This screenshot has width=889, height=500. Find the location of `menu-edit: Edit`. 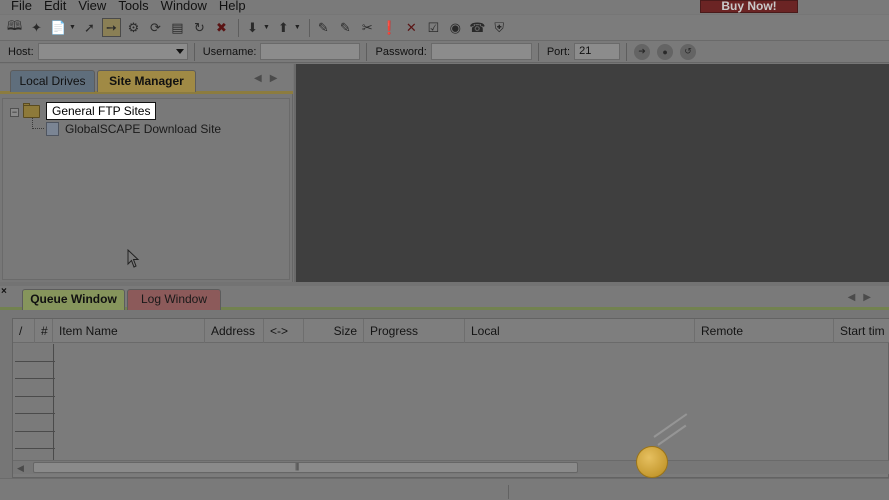

menu-edit: Edit is located at coordinates (55, 6).